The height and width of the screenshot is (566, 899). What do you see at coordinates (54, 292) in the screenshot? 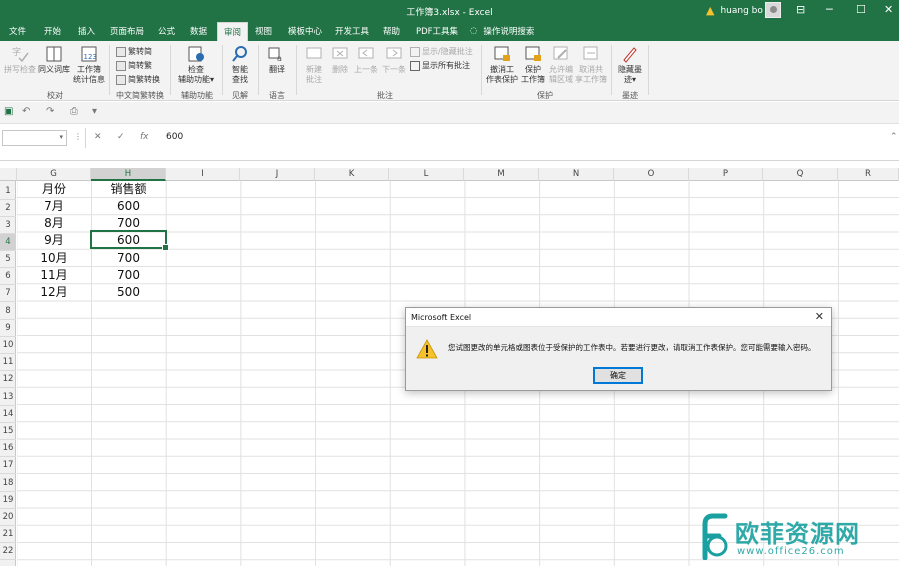
I see `cell-month: 12月` at bounding box center [54, 292].